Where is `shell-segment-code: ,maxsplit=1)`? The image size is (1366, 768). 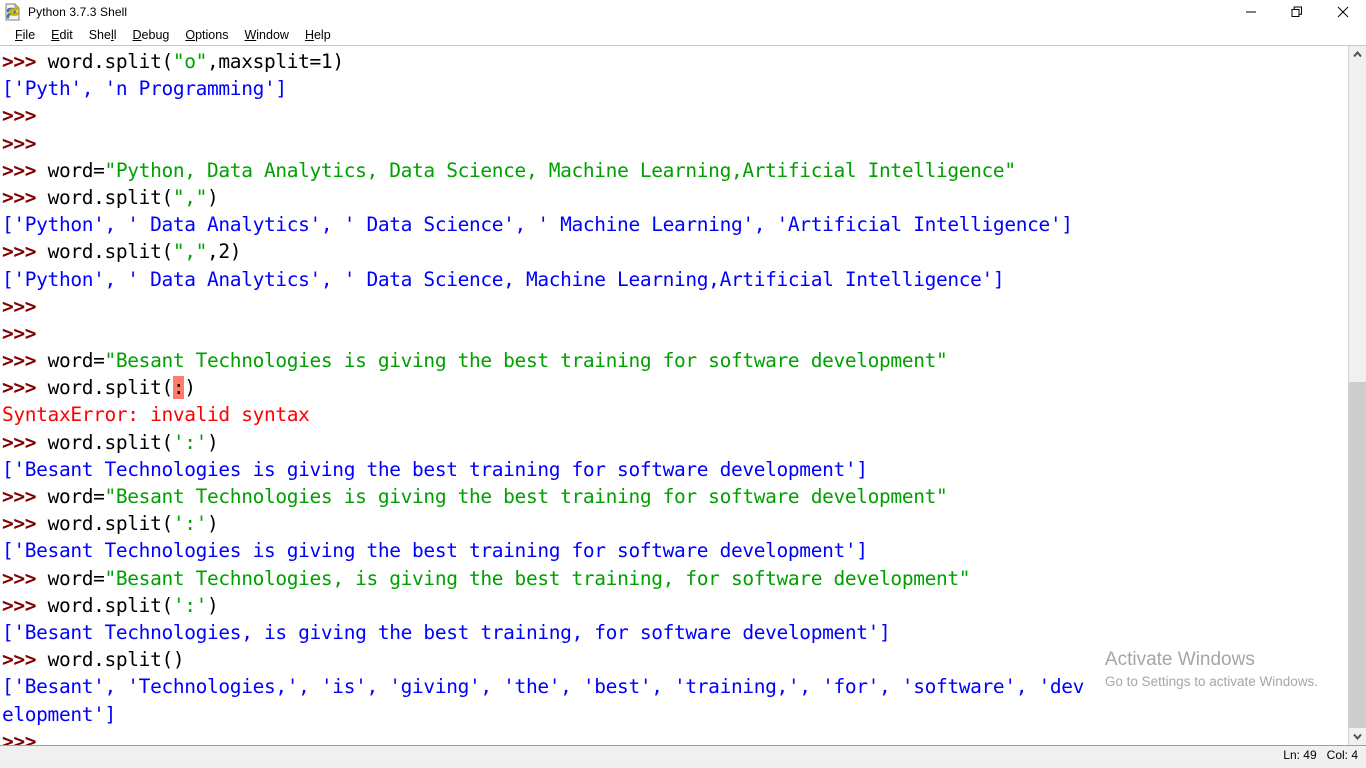 shell-segment-code: ,maxsplit=1) is located at coordinates (275, 61).